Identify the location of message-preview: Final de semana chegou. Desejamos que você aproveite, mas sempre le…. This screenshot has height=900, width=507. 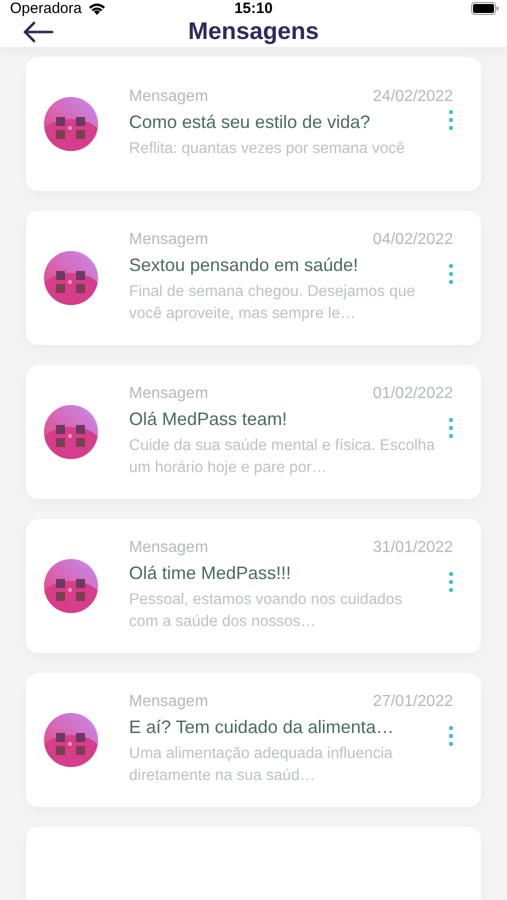
(272, 303).